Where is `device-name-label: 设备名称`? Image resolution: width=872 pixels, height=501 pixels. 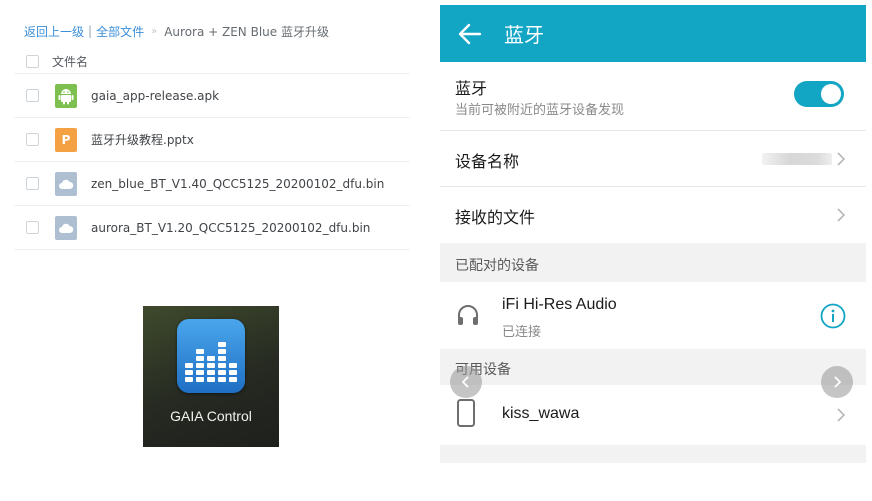
device-name-label: 设备名称 is located at coordinates (487, 161).